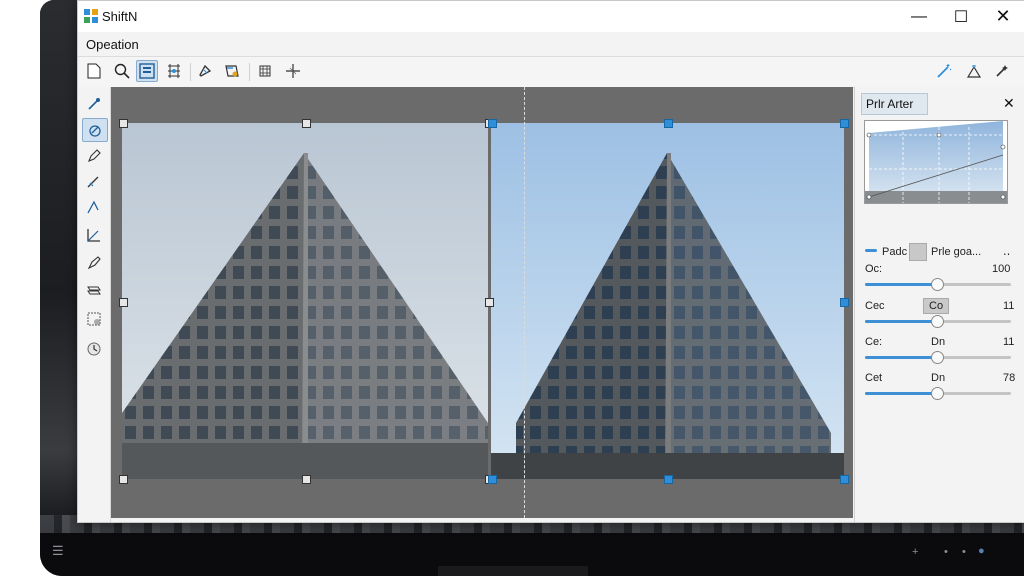  I want to click on crop-grid-icon, so click(265, 71).